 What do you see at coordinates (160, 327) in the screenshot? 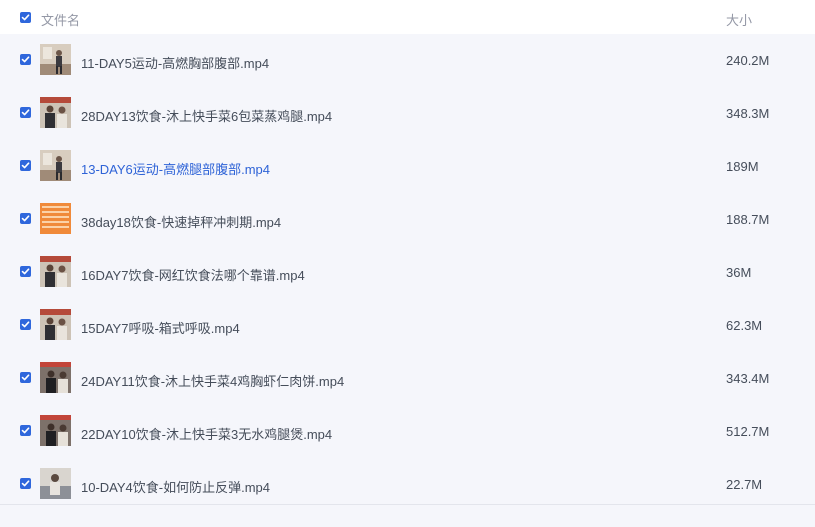
I see `file-name: 15DAY7呼吸-箱式呼吸.mp4` at bounding box center [160, 327].